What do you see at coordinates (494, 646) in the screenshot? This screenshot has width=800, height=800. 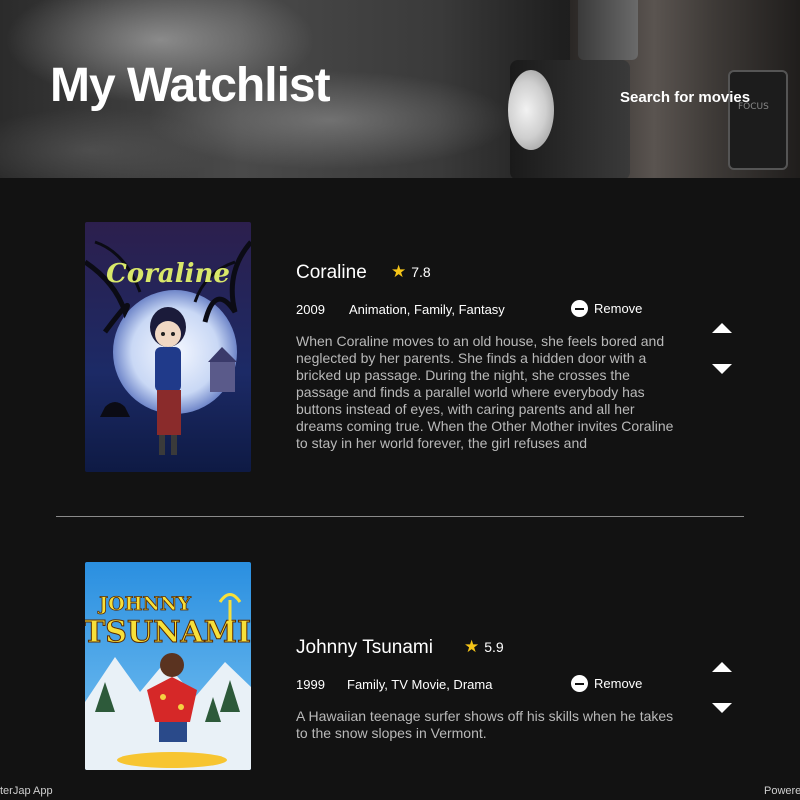 I see `rating-value: 5.9` at bounding box center [494, 646].